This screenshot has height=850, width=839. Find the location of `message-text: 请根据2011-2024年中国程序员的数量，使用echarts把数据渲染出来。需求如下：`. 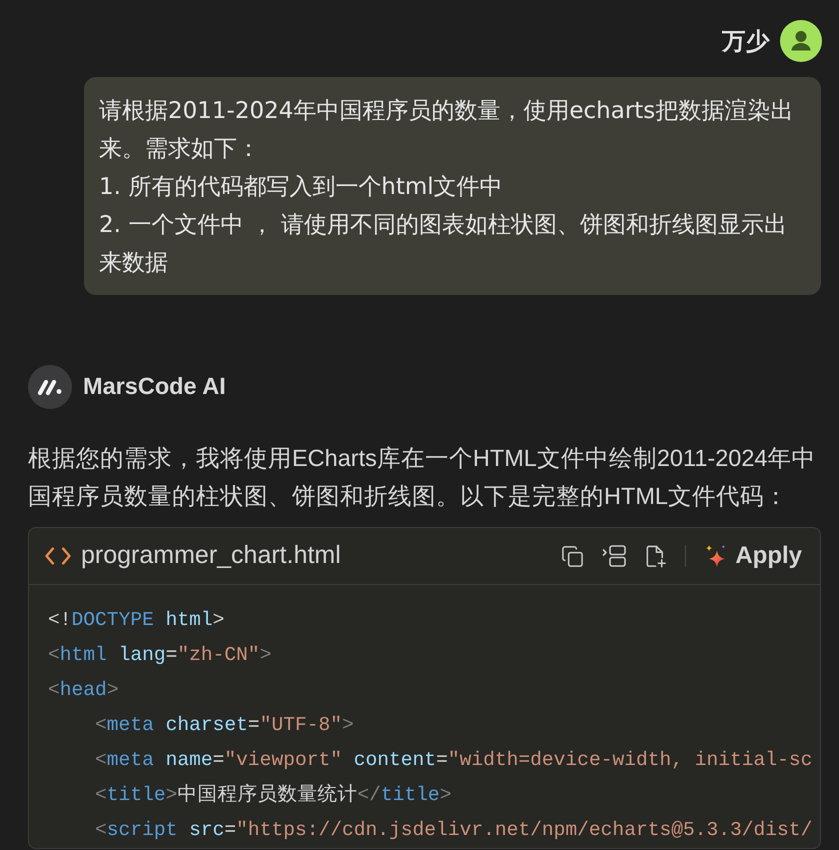

message-text: 请根据2011-2024年中国程序员的数量，使用echarts把数据渲染出来。需求如下： is located at coordinates (446, 130).